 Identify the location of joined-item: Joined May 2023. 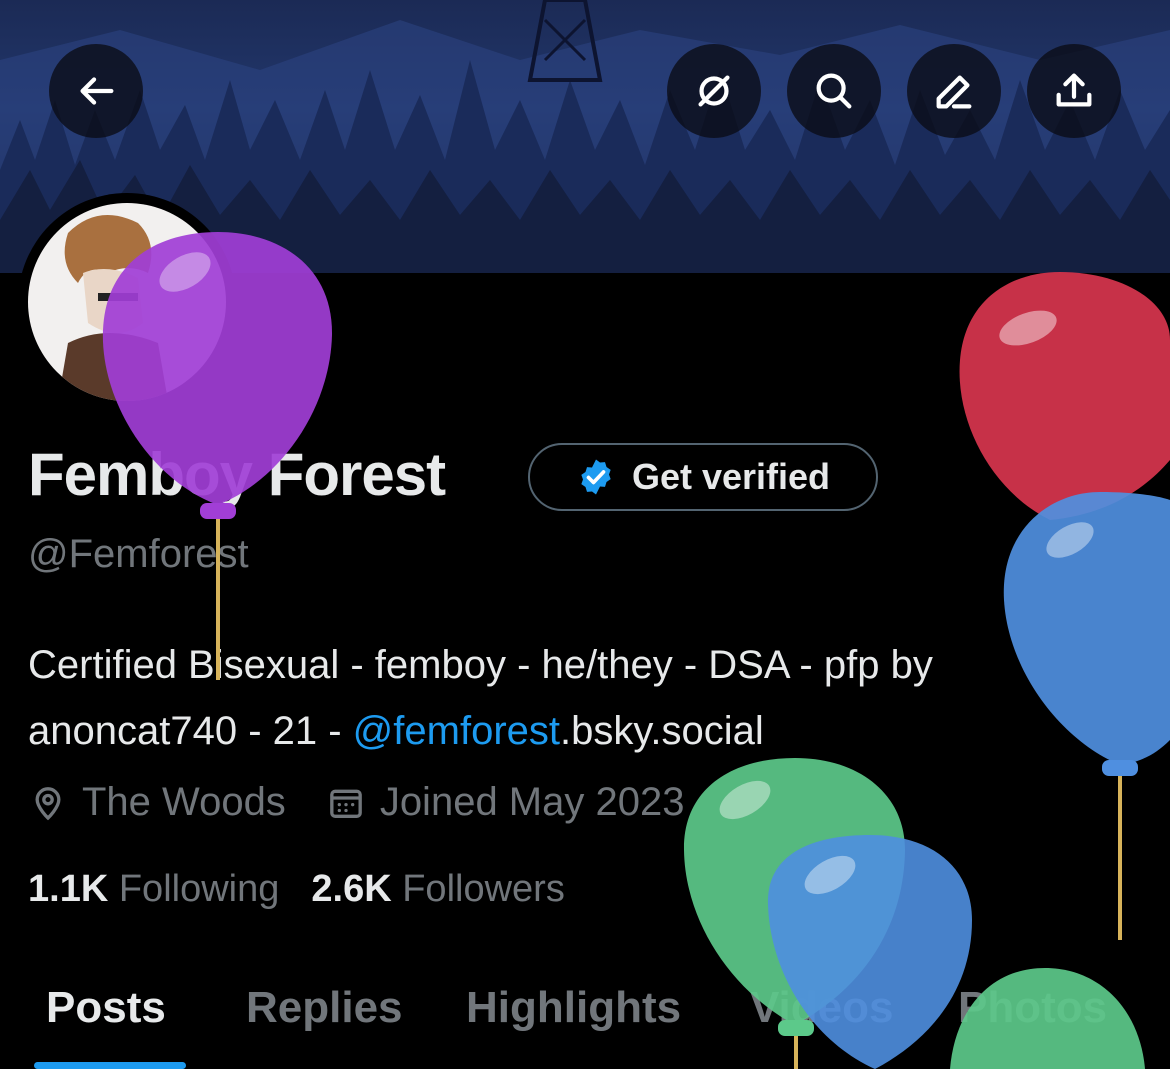
(505, 802).